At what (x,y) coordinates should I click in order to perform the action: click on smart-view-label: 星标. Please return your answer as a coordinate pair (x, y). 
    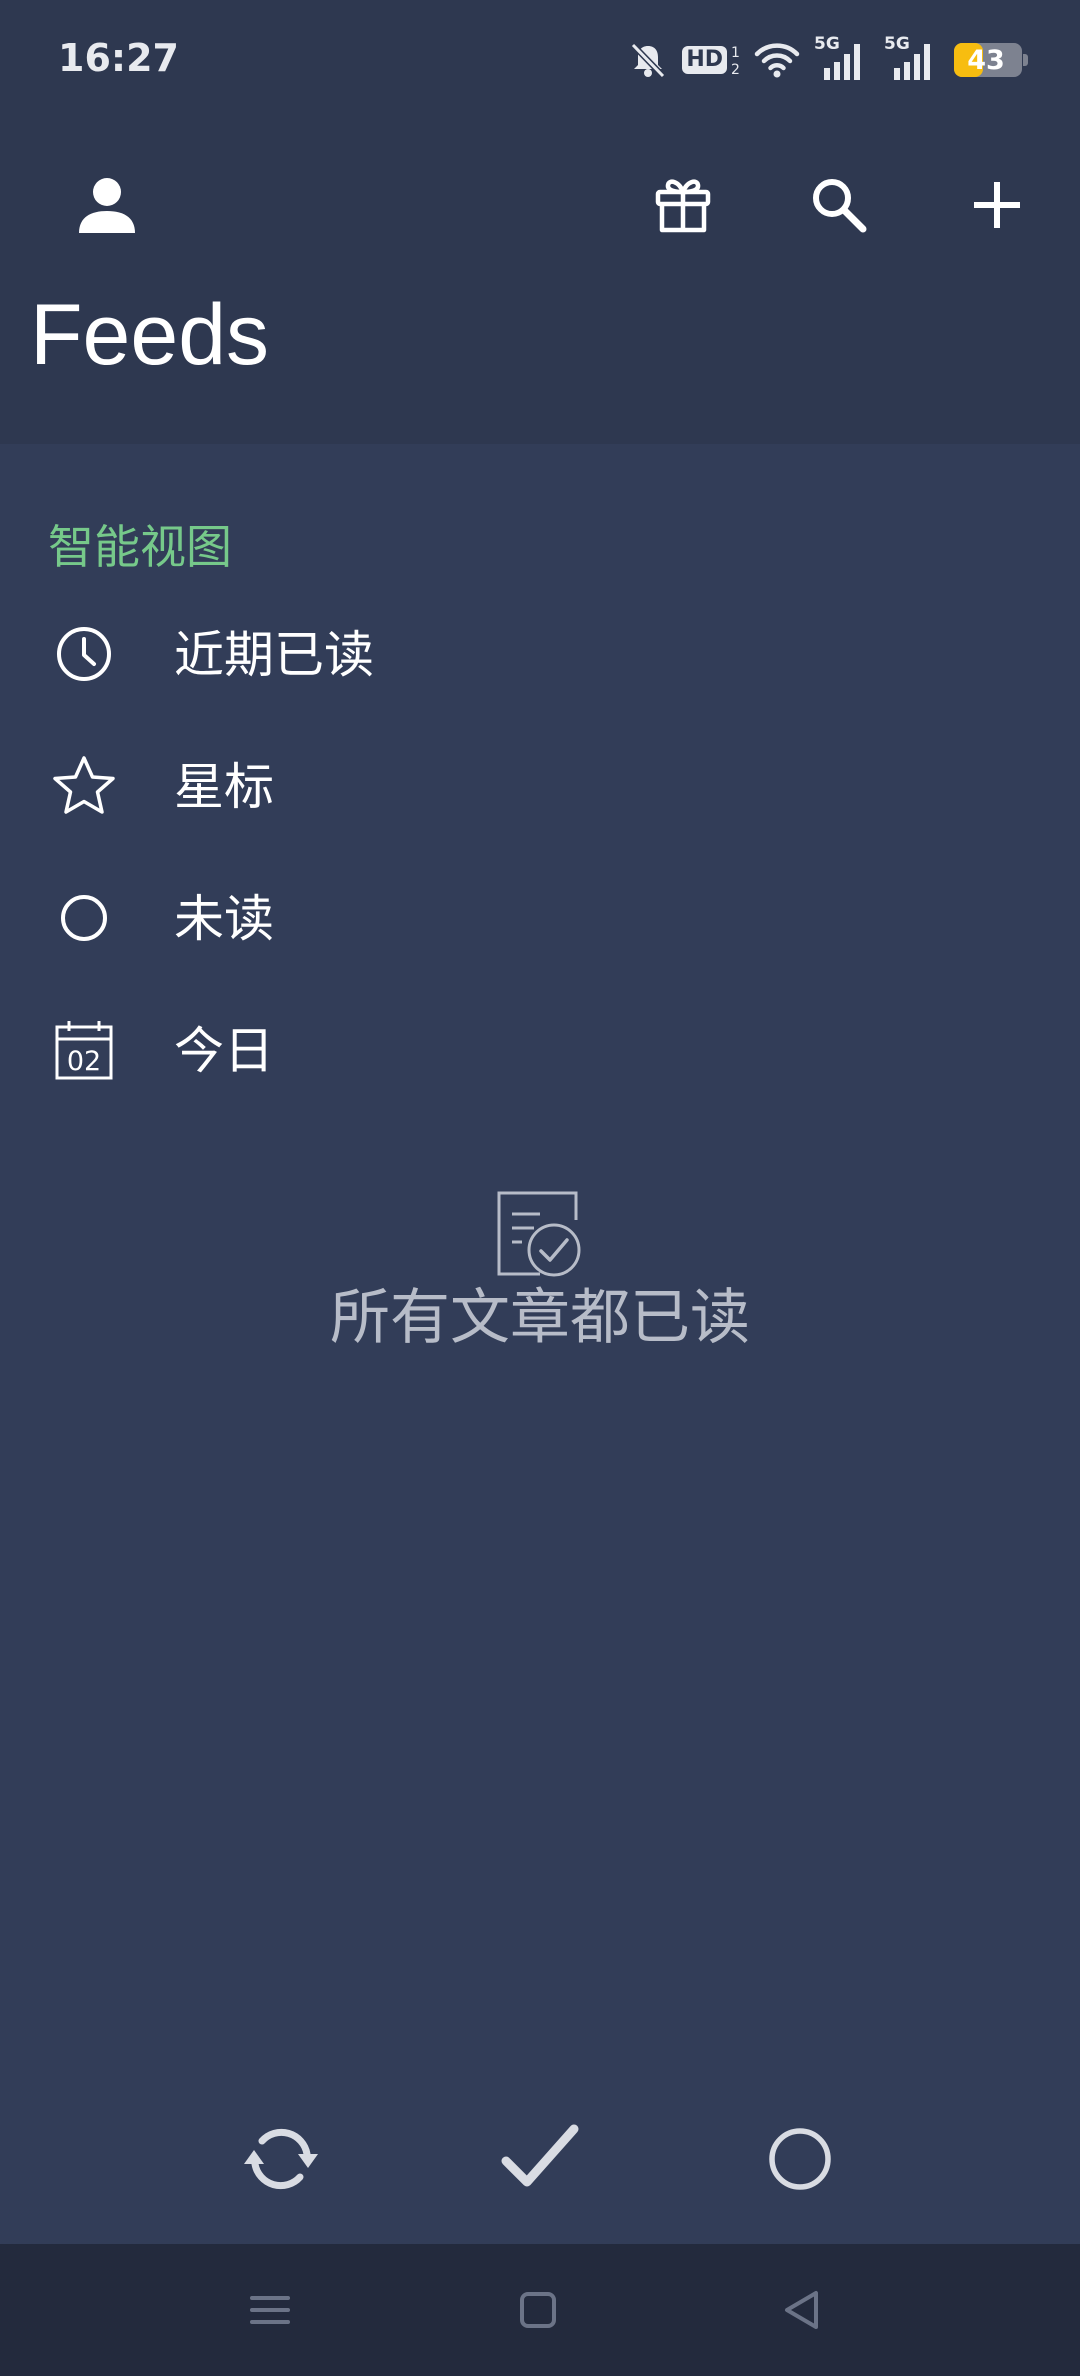
    Looking at the image, I should click on (224, 787).